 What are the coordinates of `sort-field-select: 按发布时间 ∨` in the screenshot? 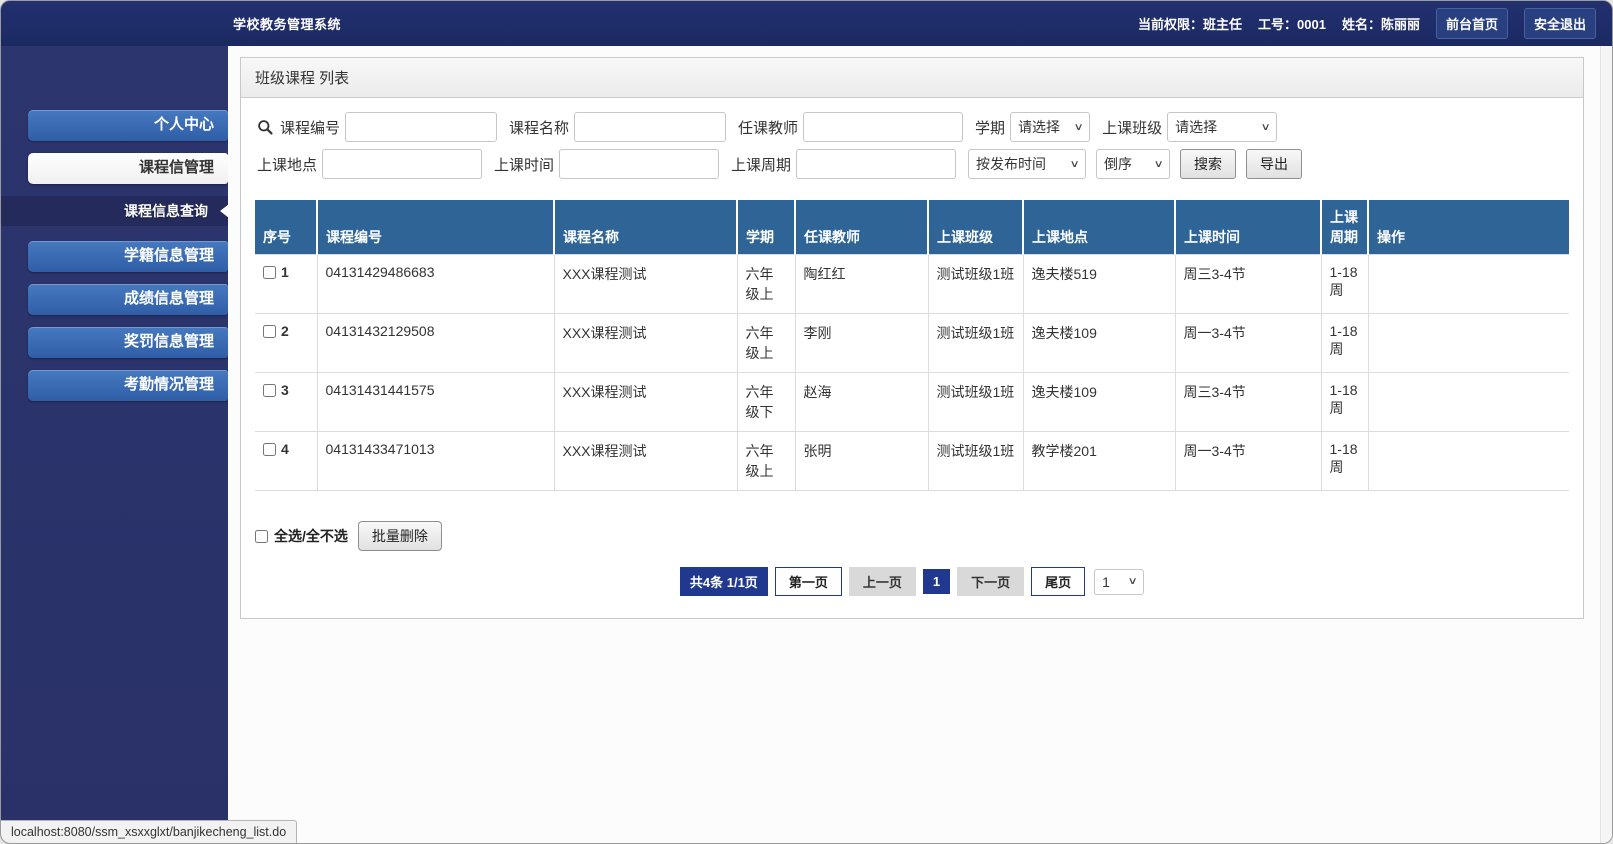 It's located at (1027, 164).